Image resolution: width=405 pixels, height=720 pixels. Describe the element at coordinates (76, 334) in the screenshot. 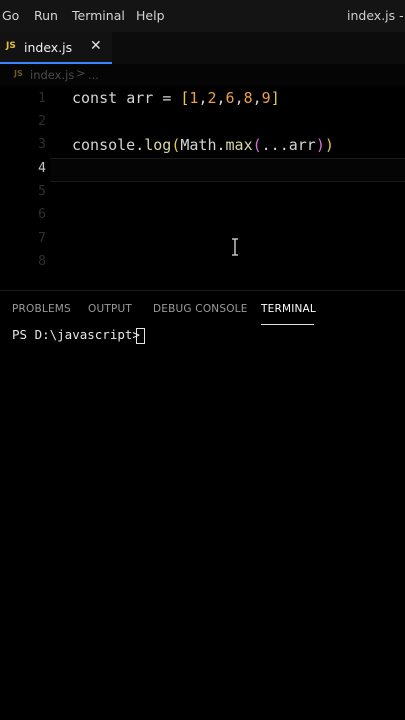

I see `terminal-prompt: PS D:\javascript>` at that location.